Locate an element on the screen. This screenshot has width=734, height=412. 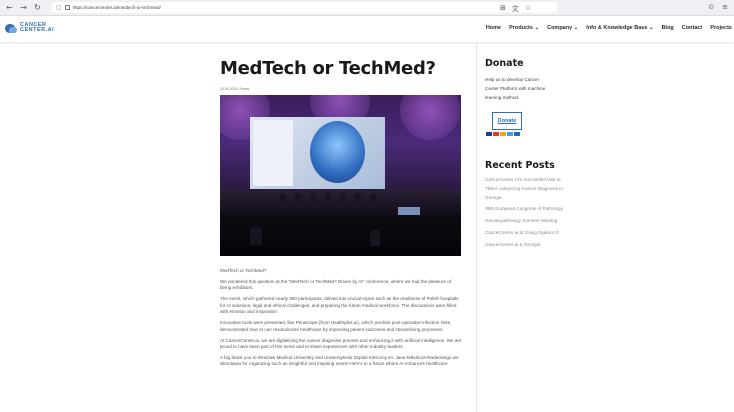
lock-icon is located at coordinates (67, 7).